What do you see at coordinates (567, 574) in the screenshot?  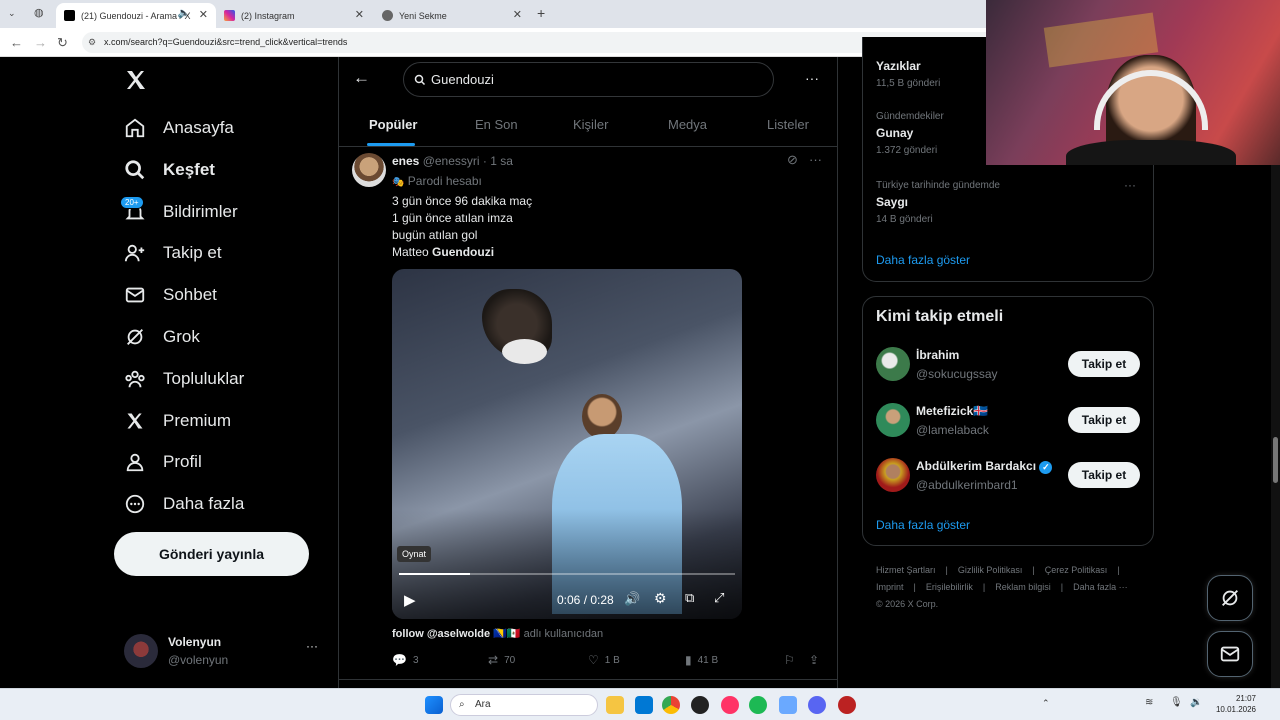 I see `video-progress-track` at bounding box center [567, 574].